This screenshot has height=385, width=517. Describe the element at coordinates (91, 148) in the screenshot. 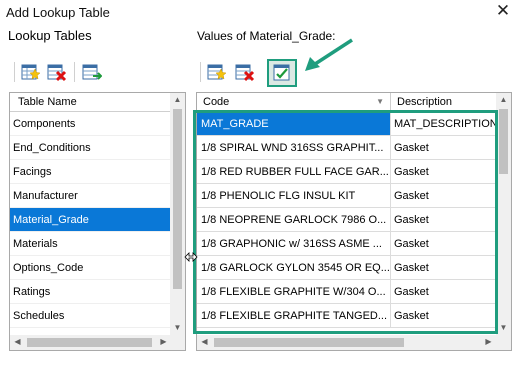

I see `list-item: End_Conditions` at that location.